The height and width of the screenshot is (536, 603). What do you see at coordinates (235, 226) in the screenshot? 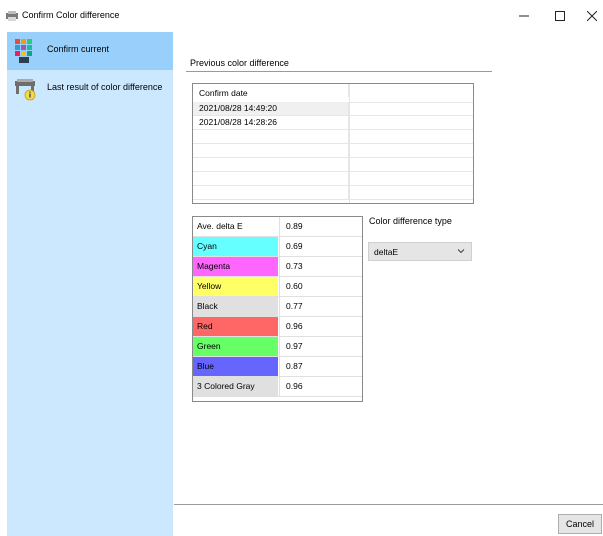
I see `row-name: Ave. delta E` at bounding box center [235, 226].